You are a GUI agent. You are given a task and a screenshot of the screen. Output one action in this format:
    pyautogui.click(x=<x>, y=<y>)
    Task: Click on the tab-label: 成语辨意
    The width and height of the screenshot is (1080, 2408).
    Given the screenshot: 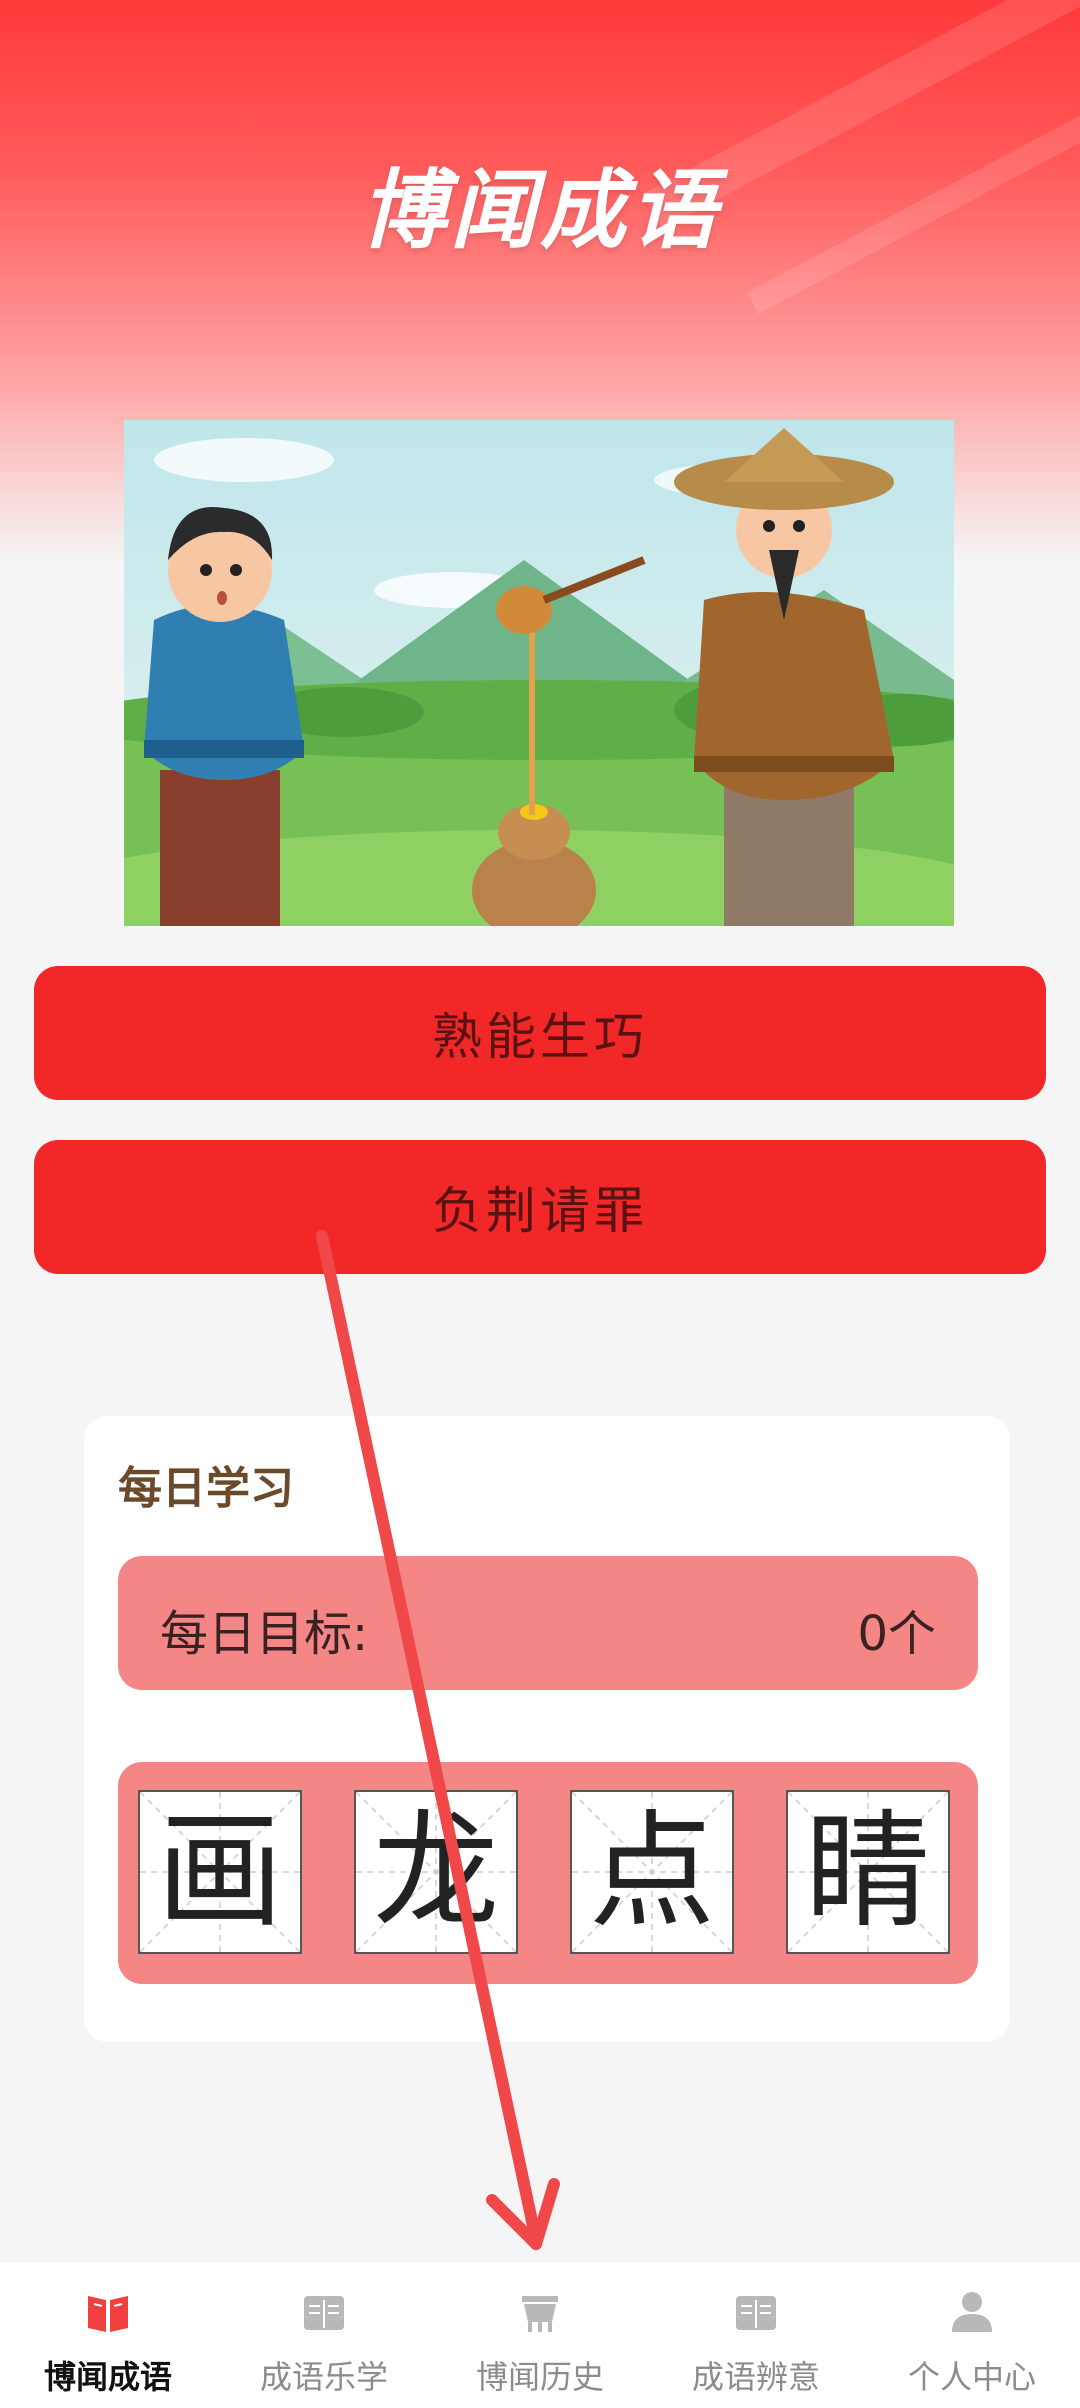 What is the action you would take?
    pyautogui.click(x=755, y=2377)
    